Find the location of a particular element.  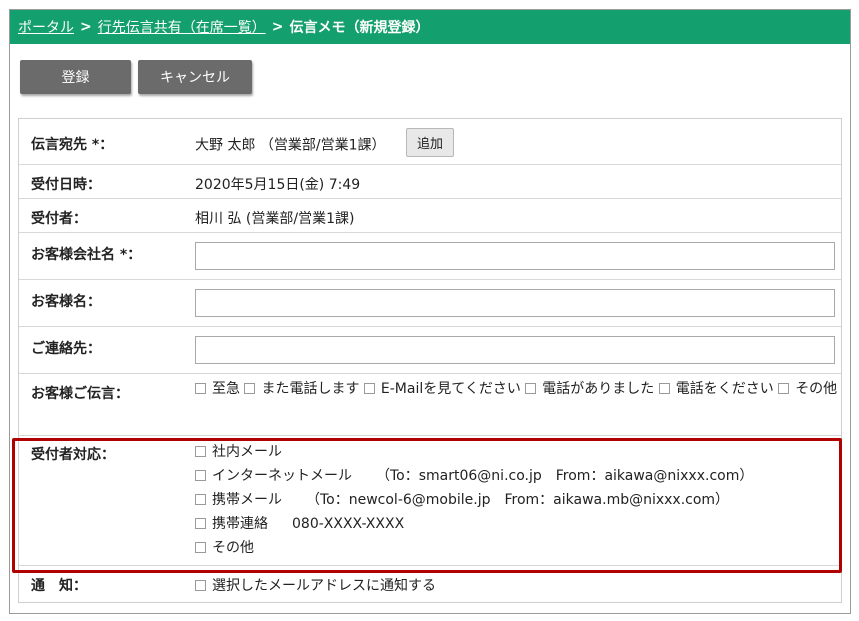

response-label: 受付者対応： is located at coordinates (73, 455).